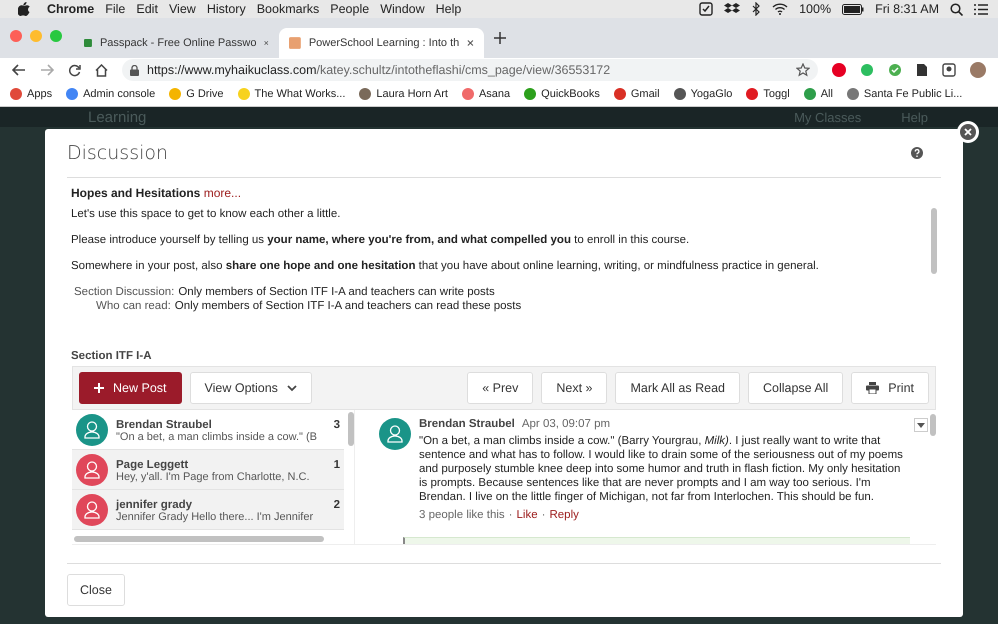 This screenshot has height=624, width=998. I want to click on post-time: 1, so click(337, 464).